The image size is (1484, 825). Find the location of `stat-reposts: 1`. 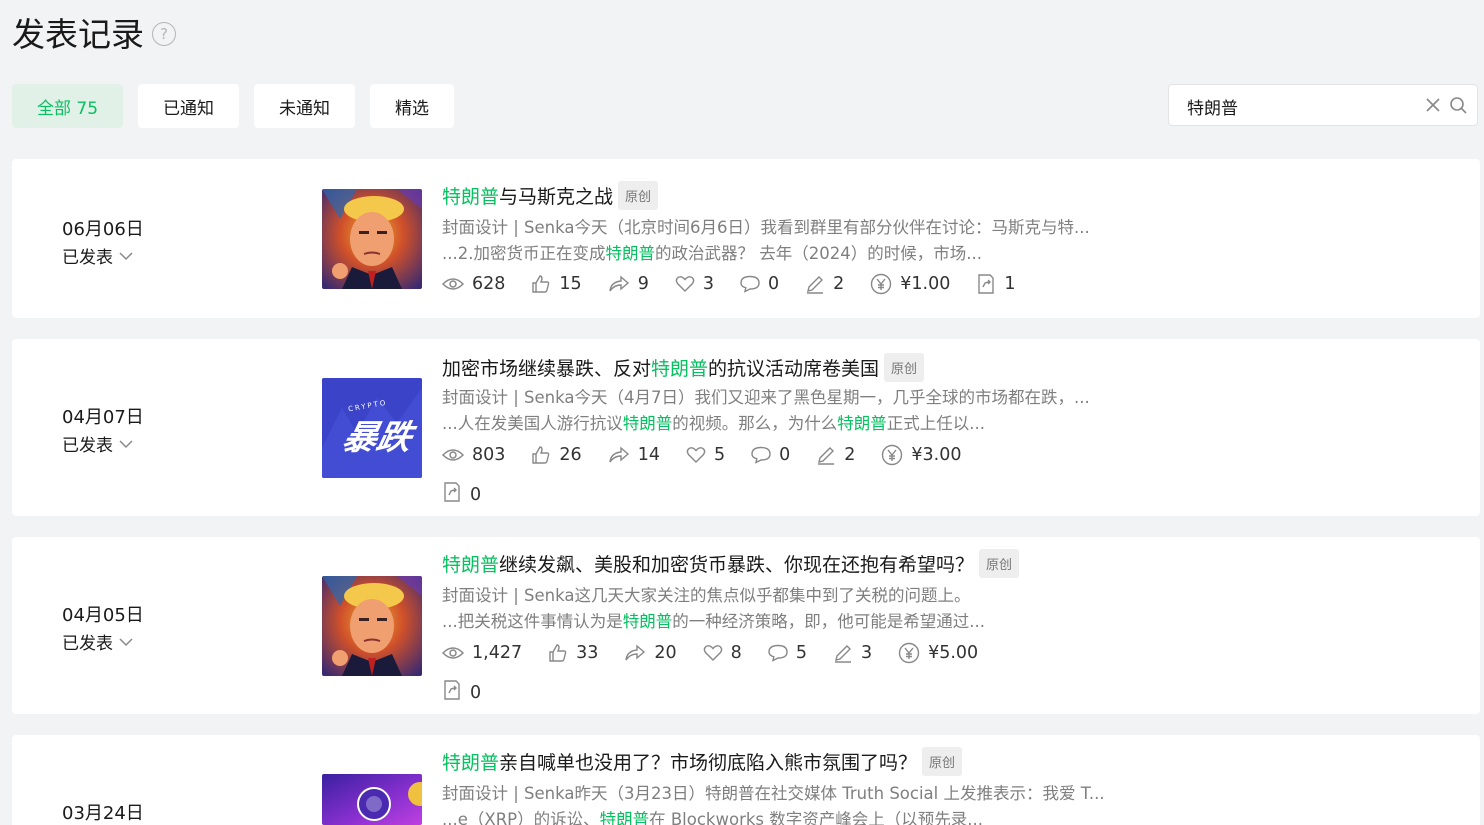

stat-reposts: 1 is located at coordinates (996, 284).